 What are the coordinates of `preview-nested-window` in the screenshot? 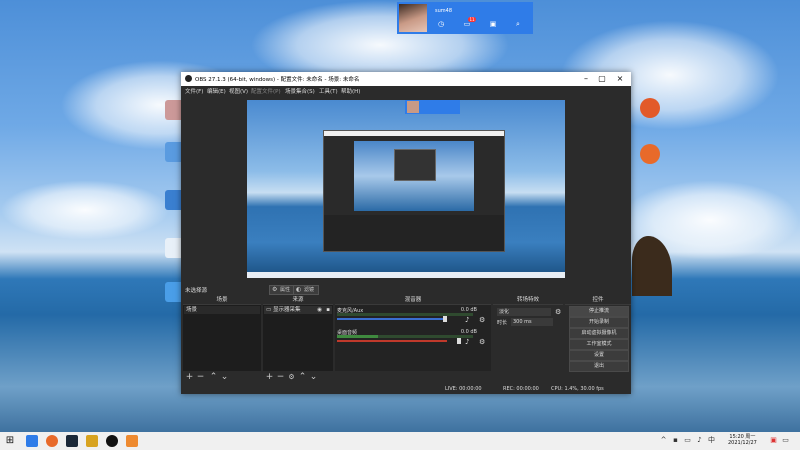 It's located at (414, 191).